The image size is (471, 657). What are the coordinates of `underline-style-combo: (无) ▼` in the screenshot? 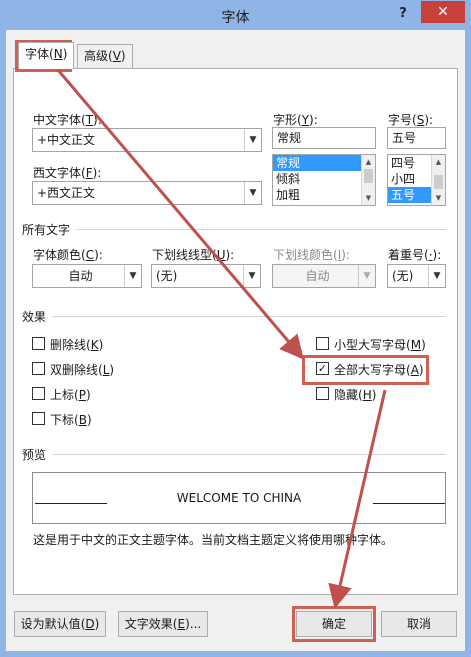 It's located at (206, 276).